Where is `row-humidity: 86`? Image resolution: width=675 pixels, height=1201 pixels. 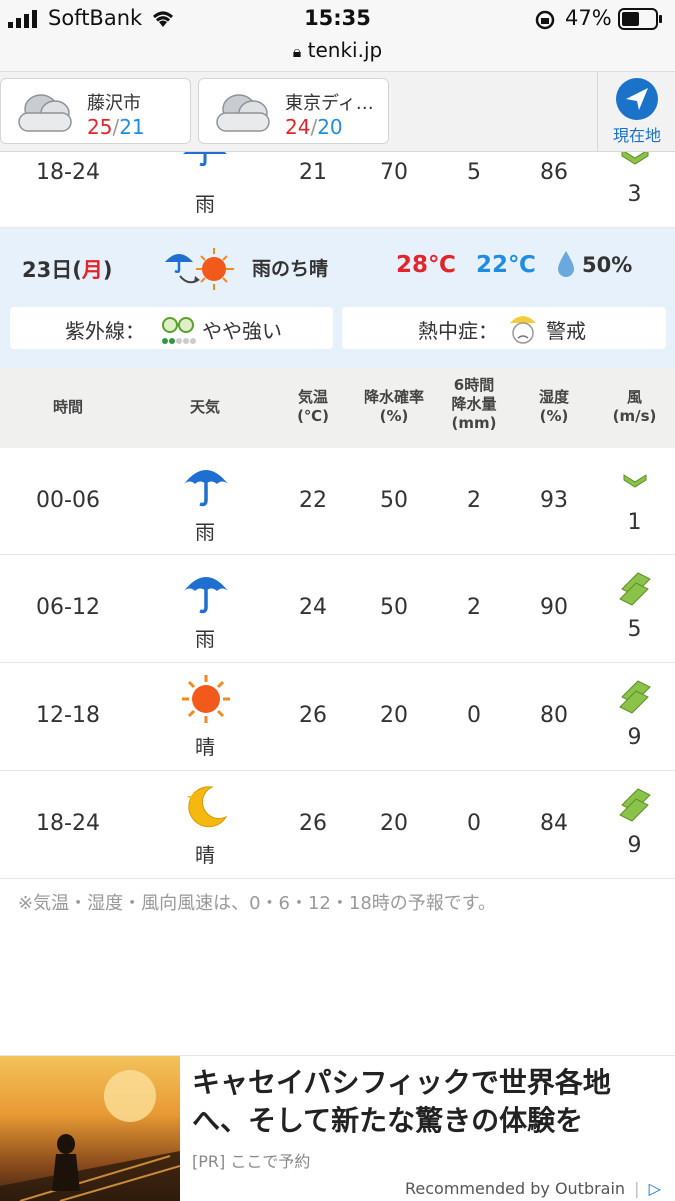 row-humidity: 86 is located at coordinates (554, 172).